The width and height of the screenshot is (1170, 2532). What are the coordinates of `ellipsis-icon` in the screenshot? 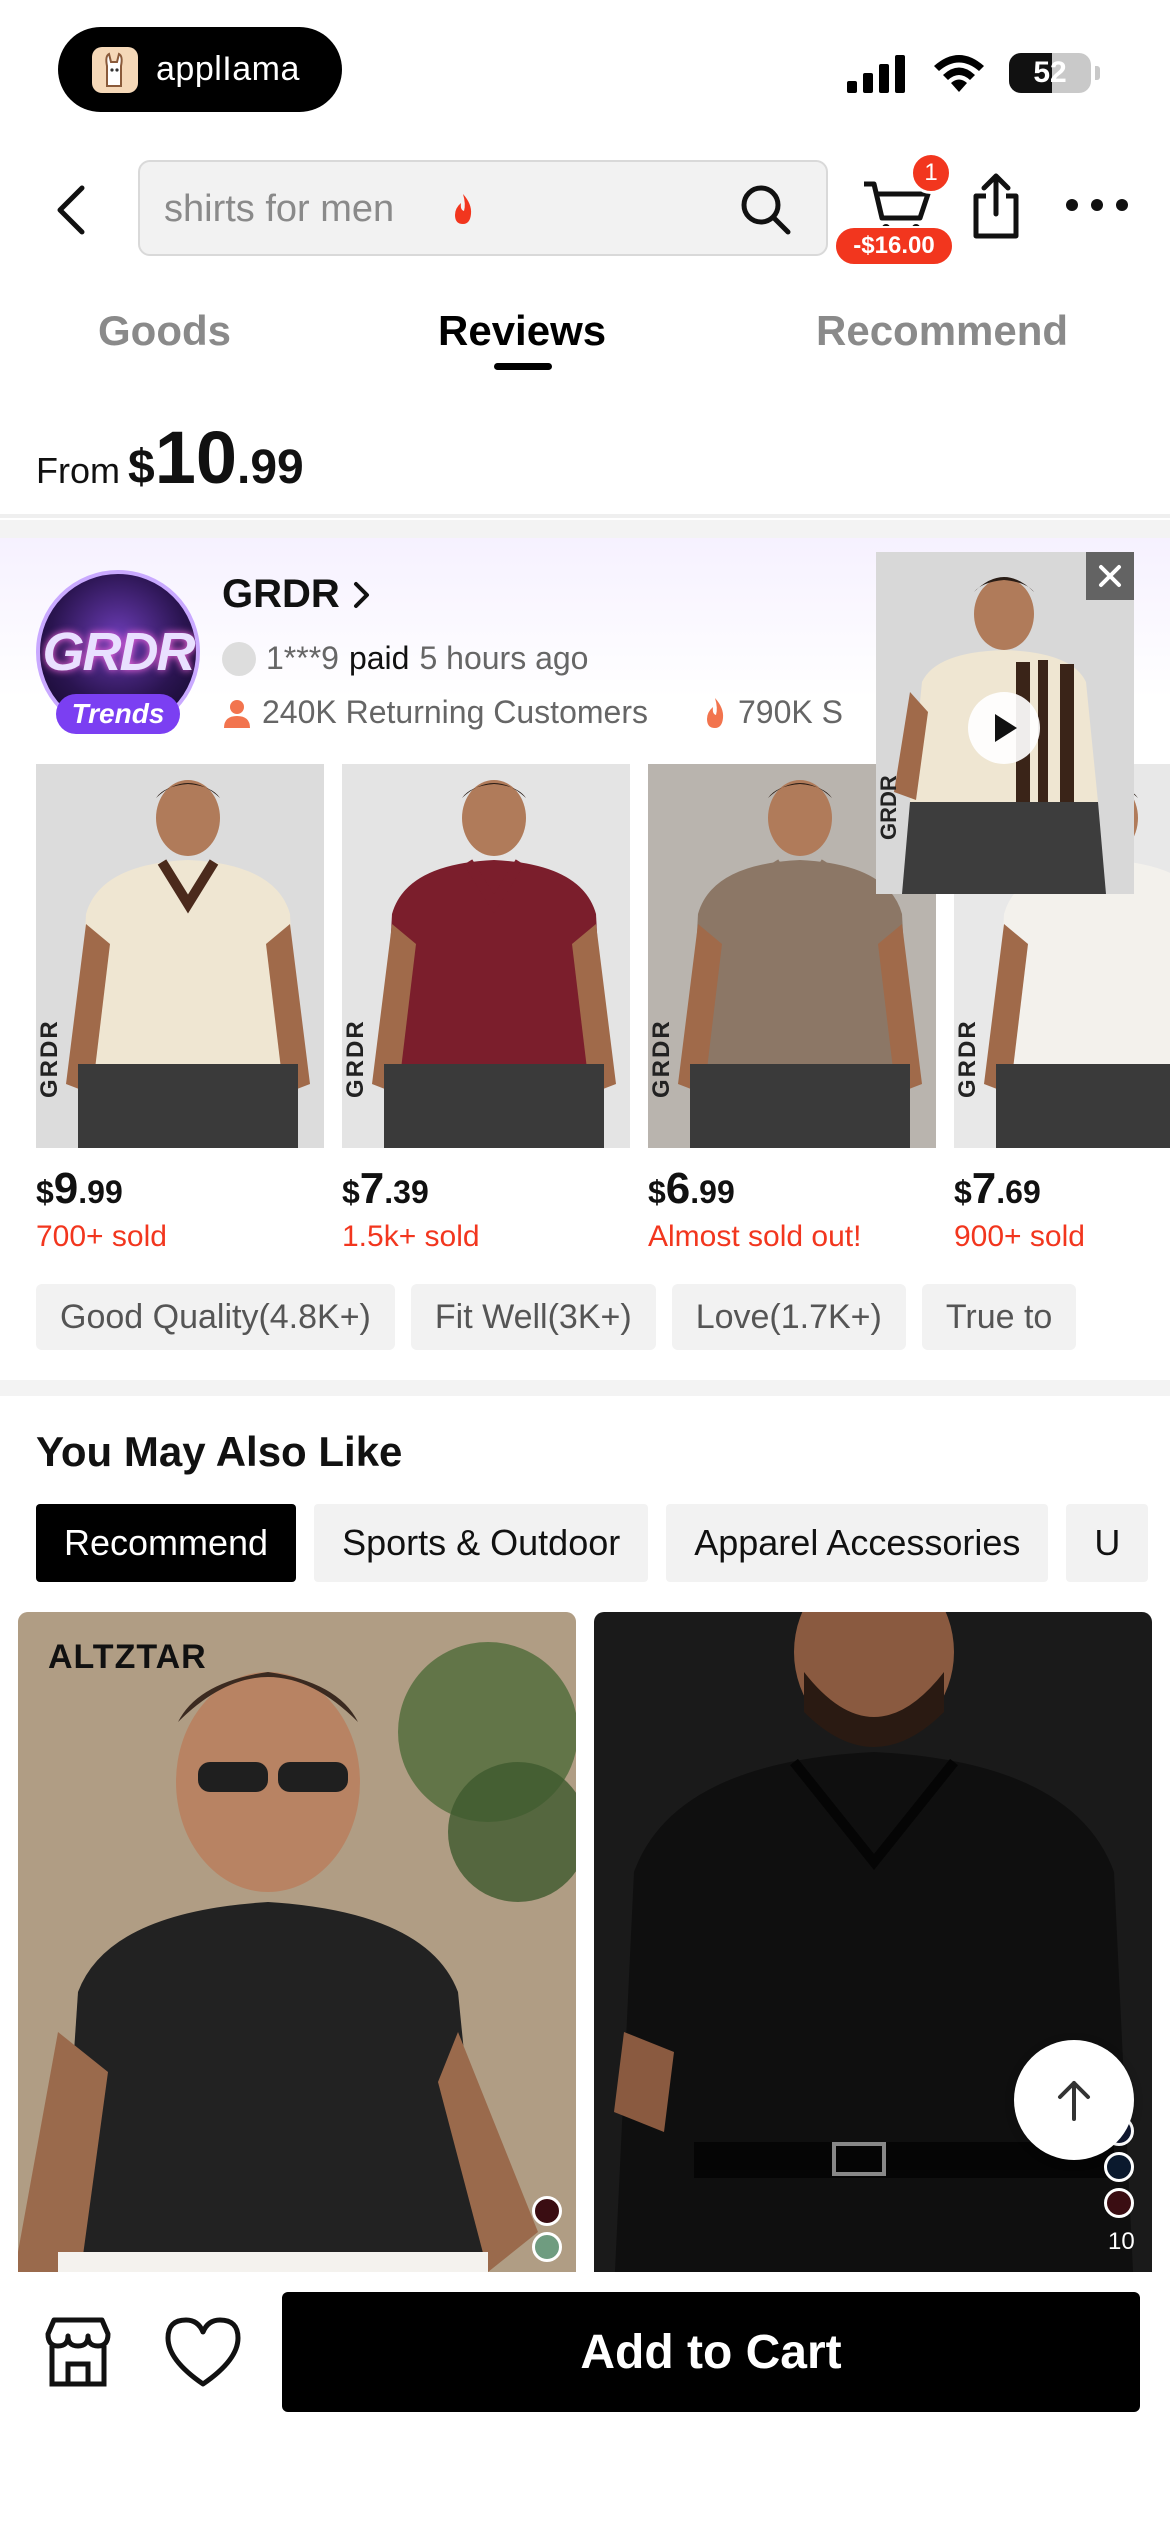 It's located at (1097, 205).